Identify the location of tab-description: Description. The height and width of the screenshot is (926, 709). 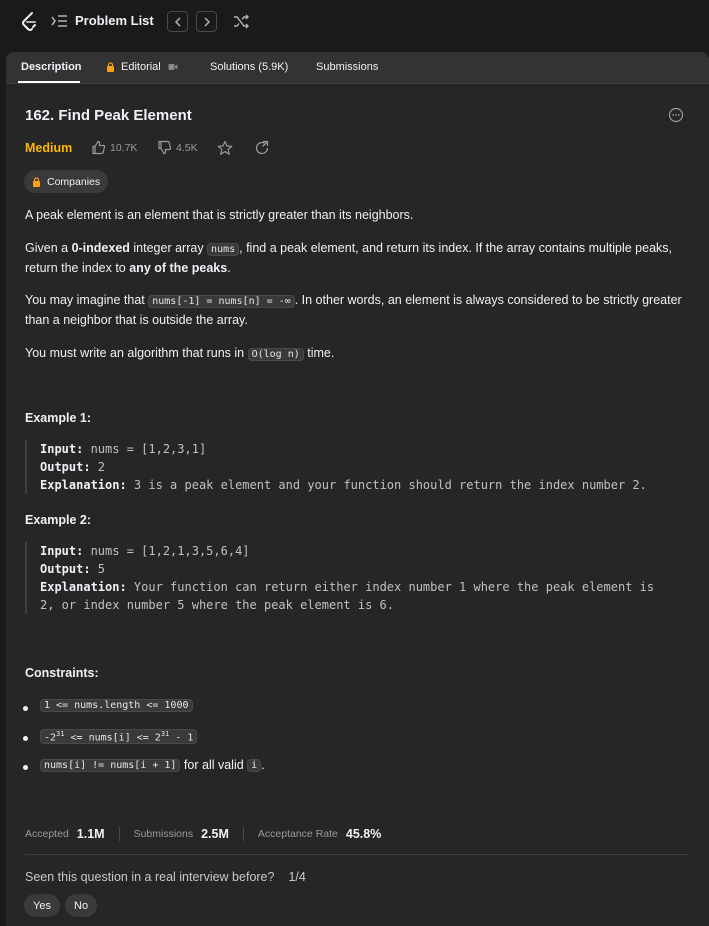
(51, 67).